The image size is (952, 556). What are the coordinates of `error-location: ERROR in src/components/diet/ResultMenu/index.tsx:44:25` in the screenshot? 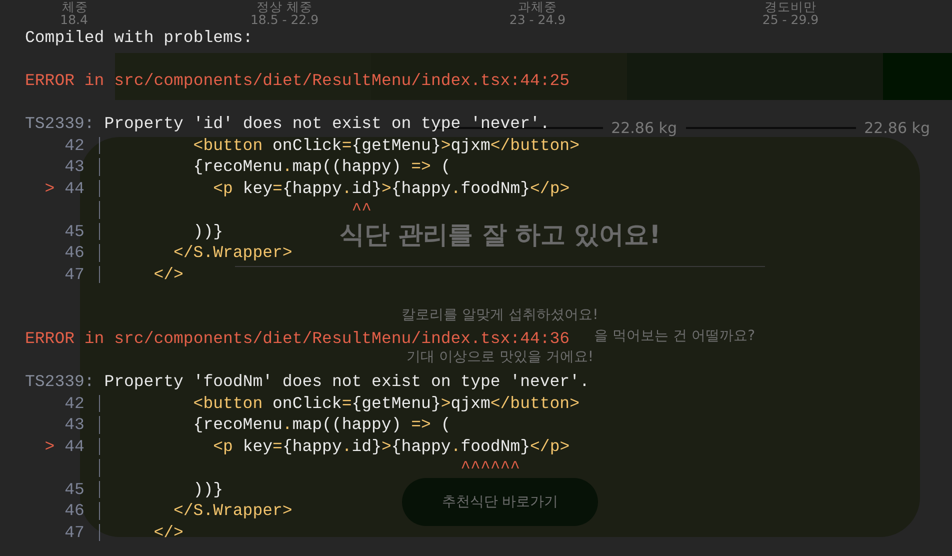 It's located at (297, 81).